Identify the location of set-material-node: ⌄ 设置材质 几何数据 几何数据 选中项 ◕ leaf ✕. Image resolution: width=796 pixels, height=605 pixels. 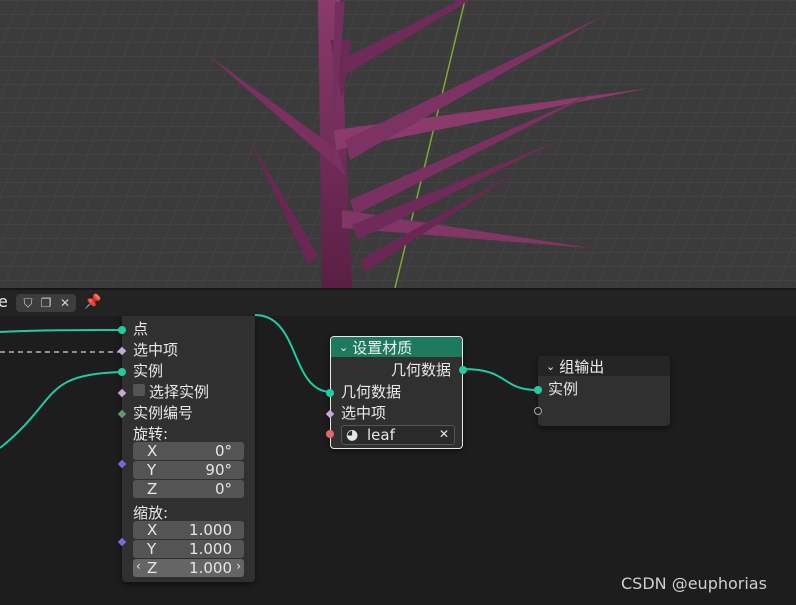
(396, 392).